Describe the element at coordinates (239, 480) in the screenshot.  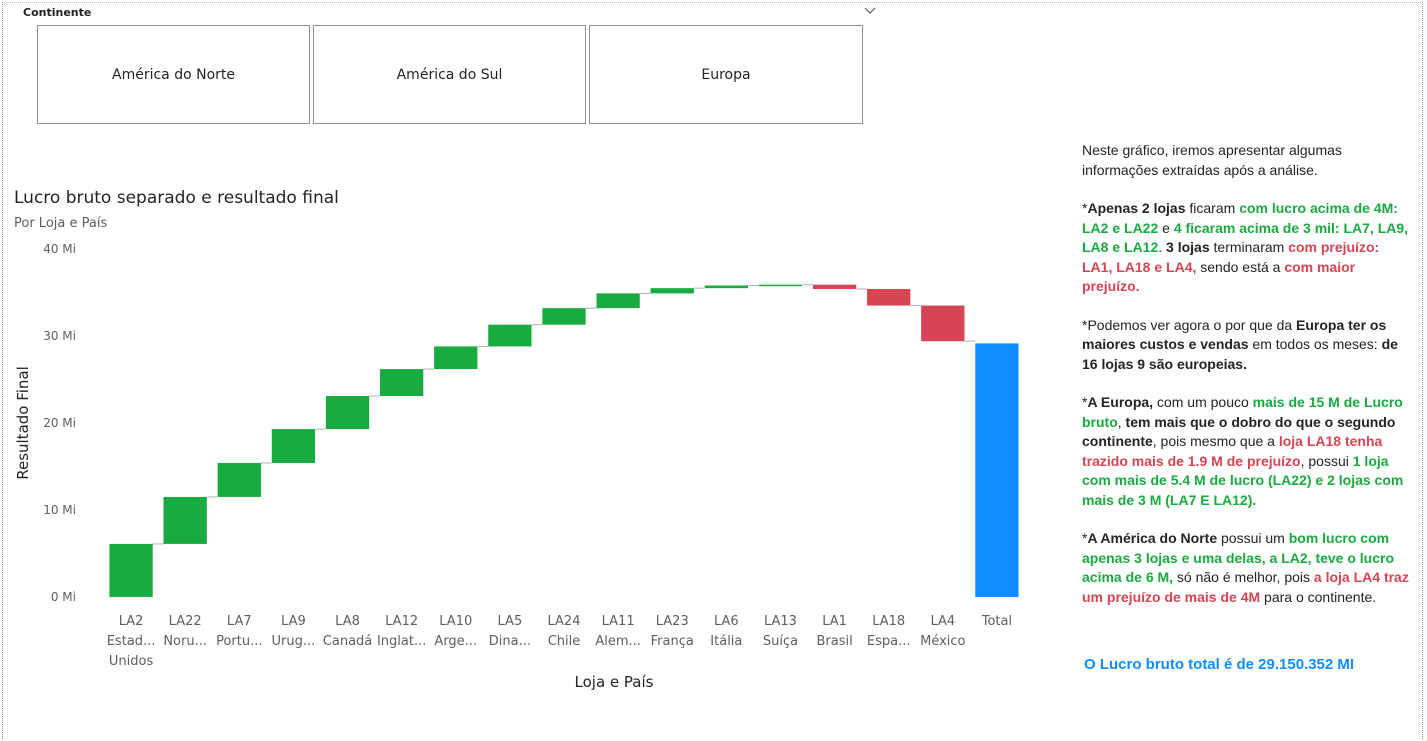
I see `bar-la7` at that location.